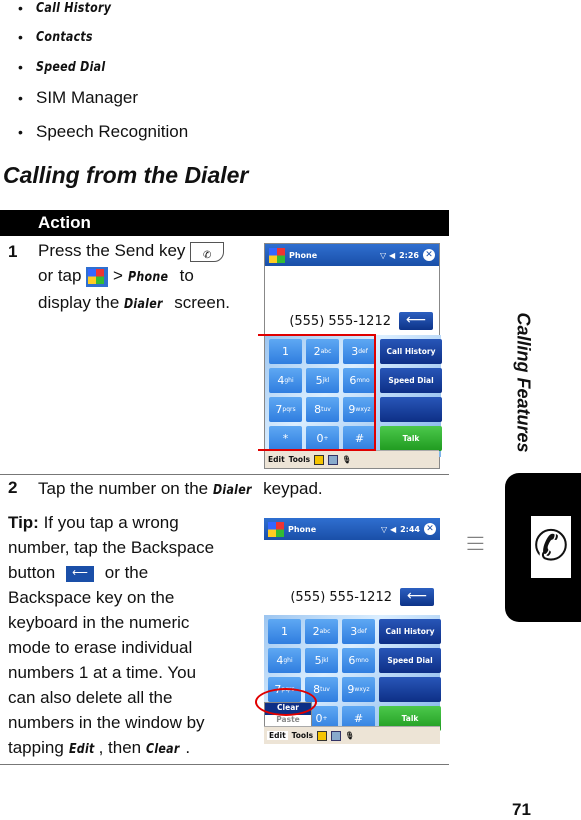  I want to click on key-button: 3 def, so click(358, 631).